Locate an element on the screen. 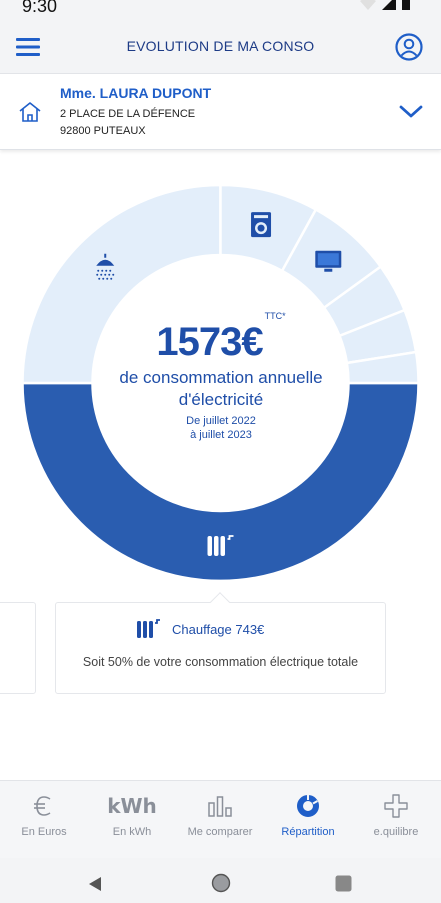  nav-item-compare: Me comparer is located at coordinates (220, 820).